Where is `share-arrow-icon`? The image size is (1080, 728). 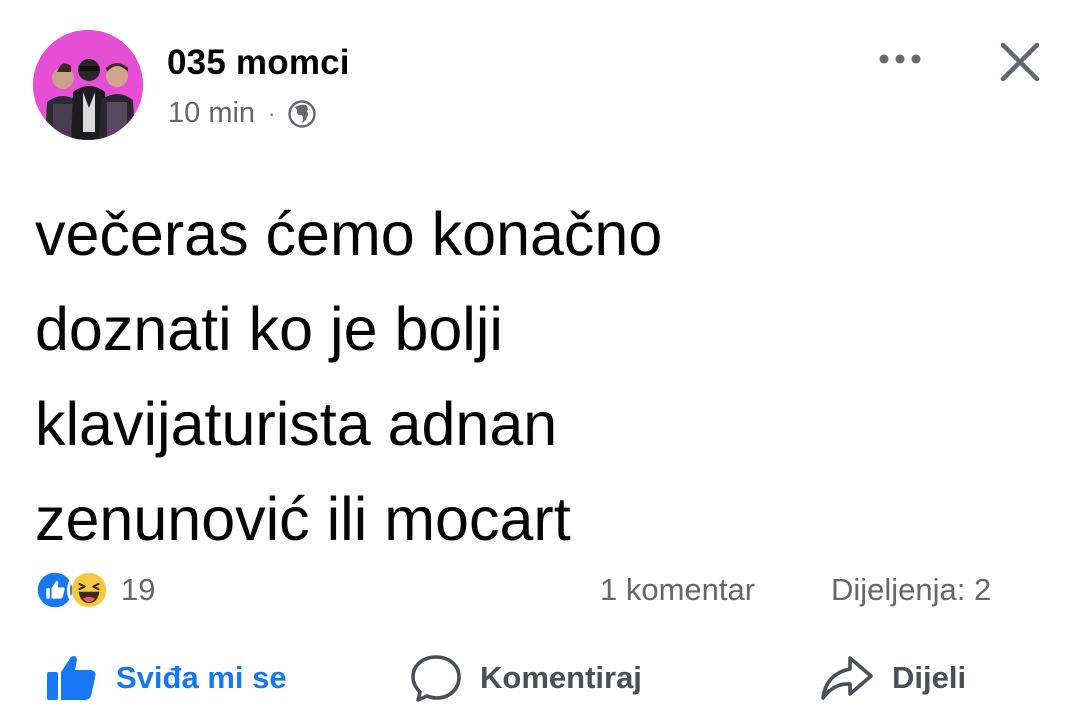 share-arrow-icon is located at coordinates (847, 678).